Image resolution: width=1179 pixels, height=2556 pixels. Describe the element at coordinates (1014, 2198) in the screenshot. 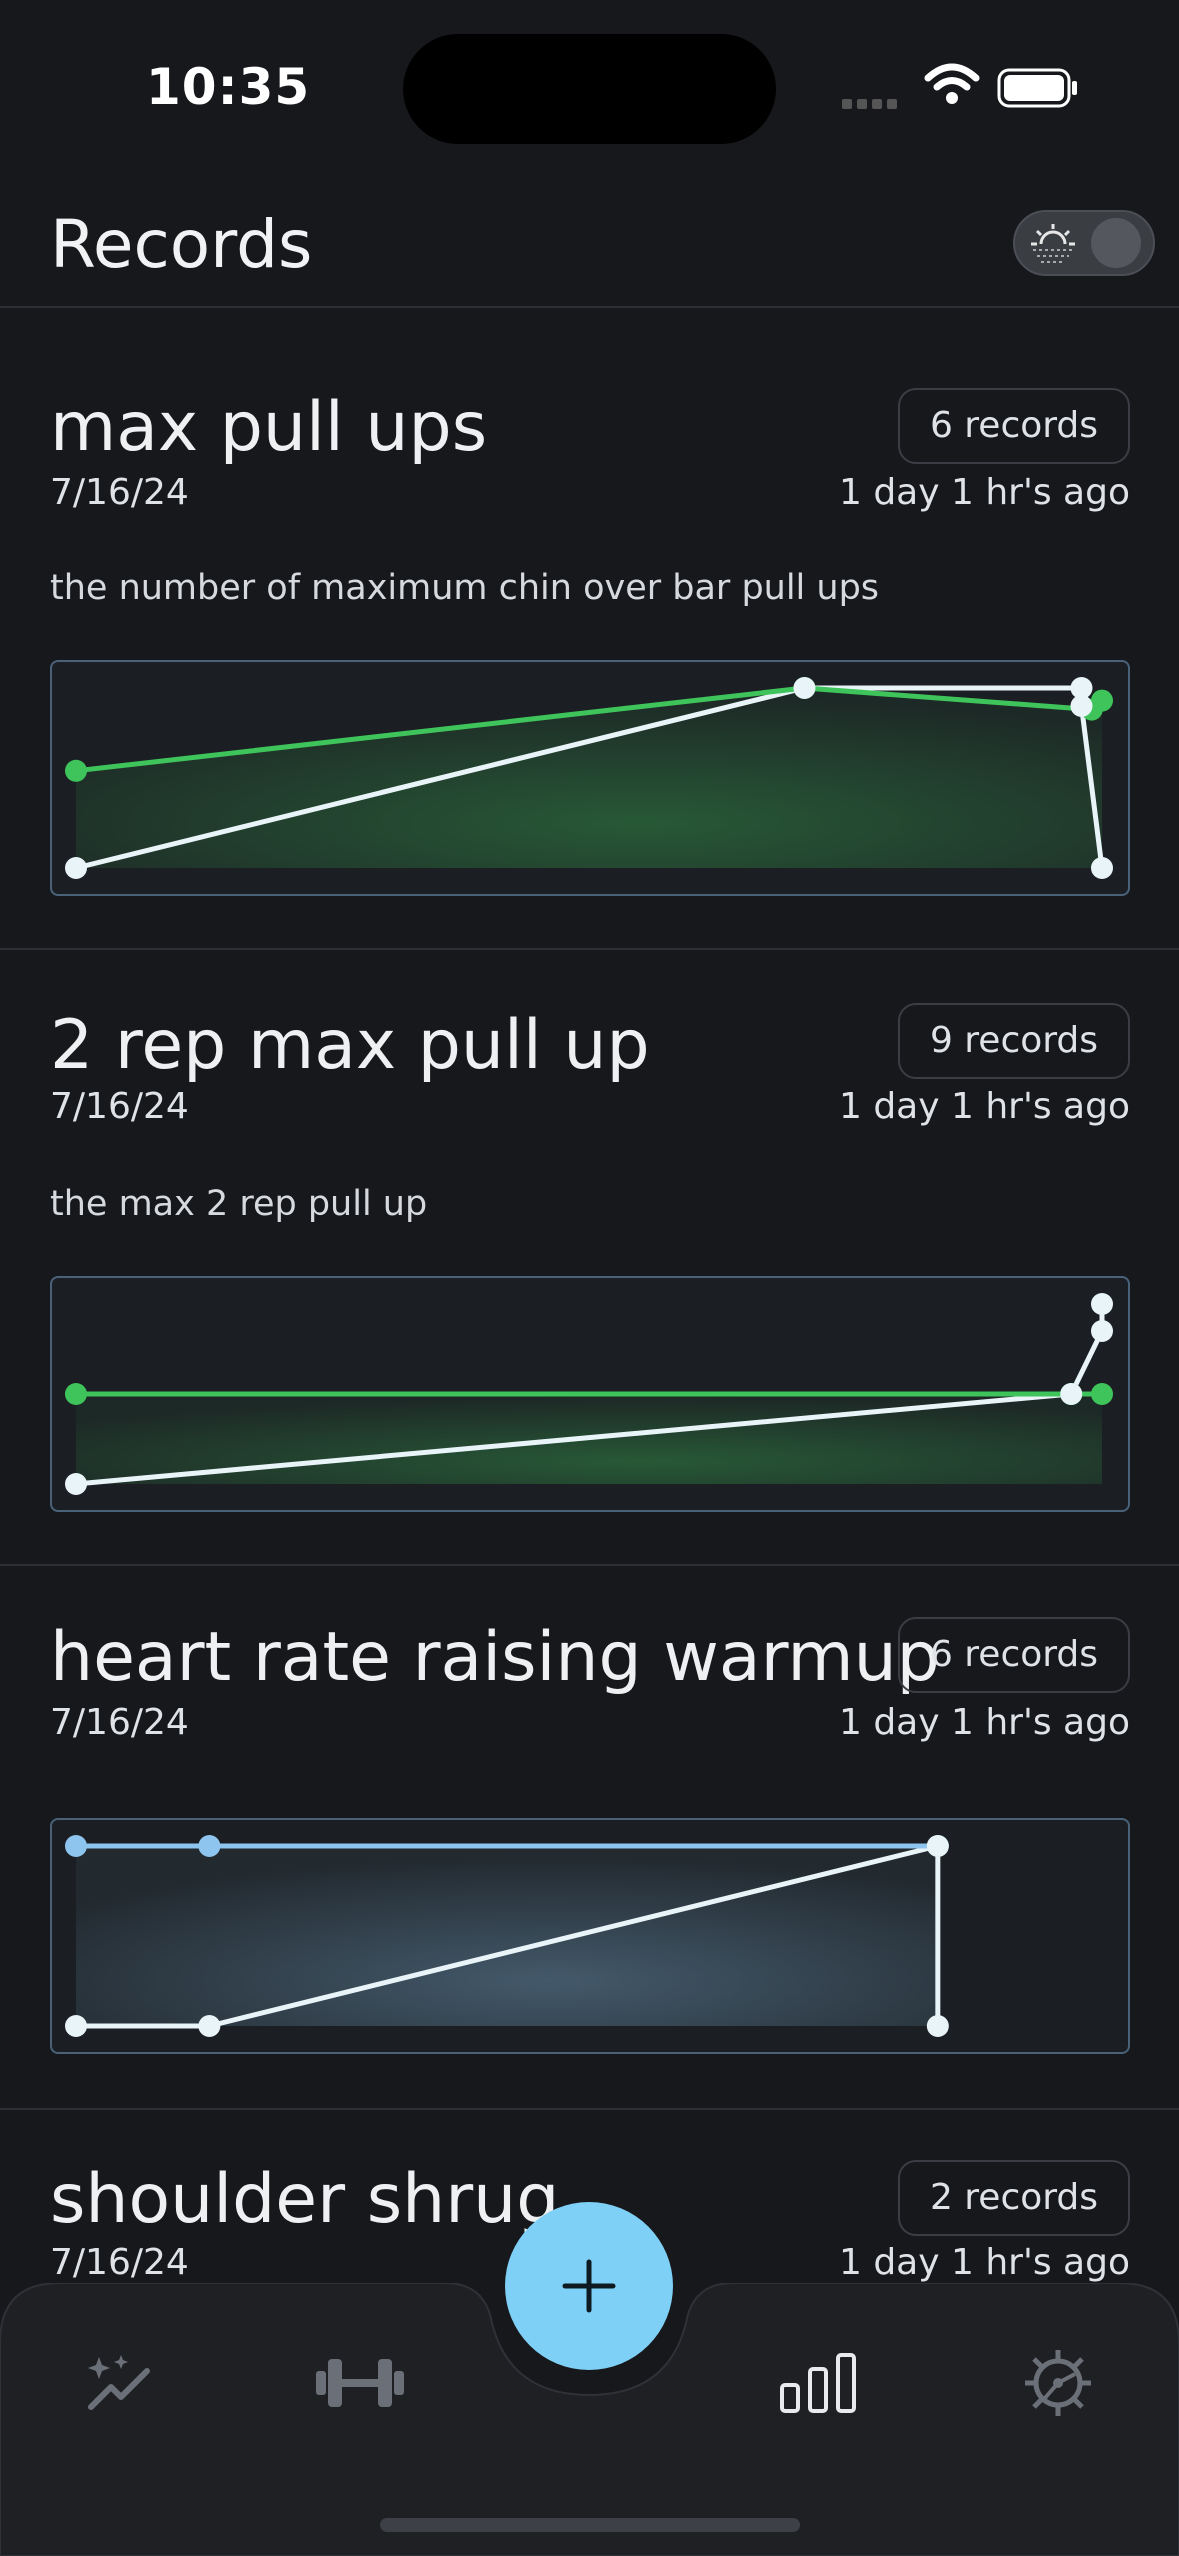

I see `record-count-badge: 2 records` at that location.